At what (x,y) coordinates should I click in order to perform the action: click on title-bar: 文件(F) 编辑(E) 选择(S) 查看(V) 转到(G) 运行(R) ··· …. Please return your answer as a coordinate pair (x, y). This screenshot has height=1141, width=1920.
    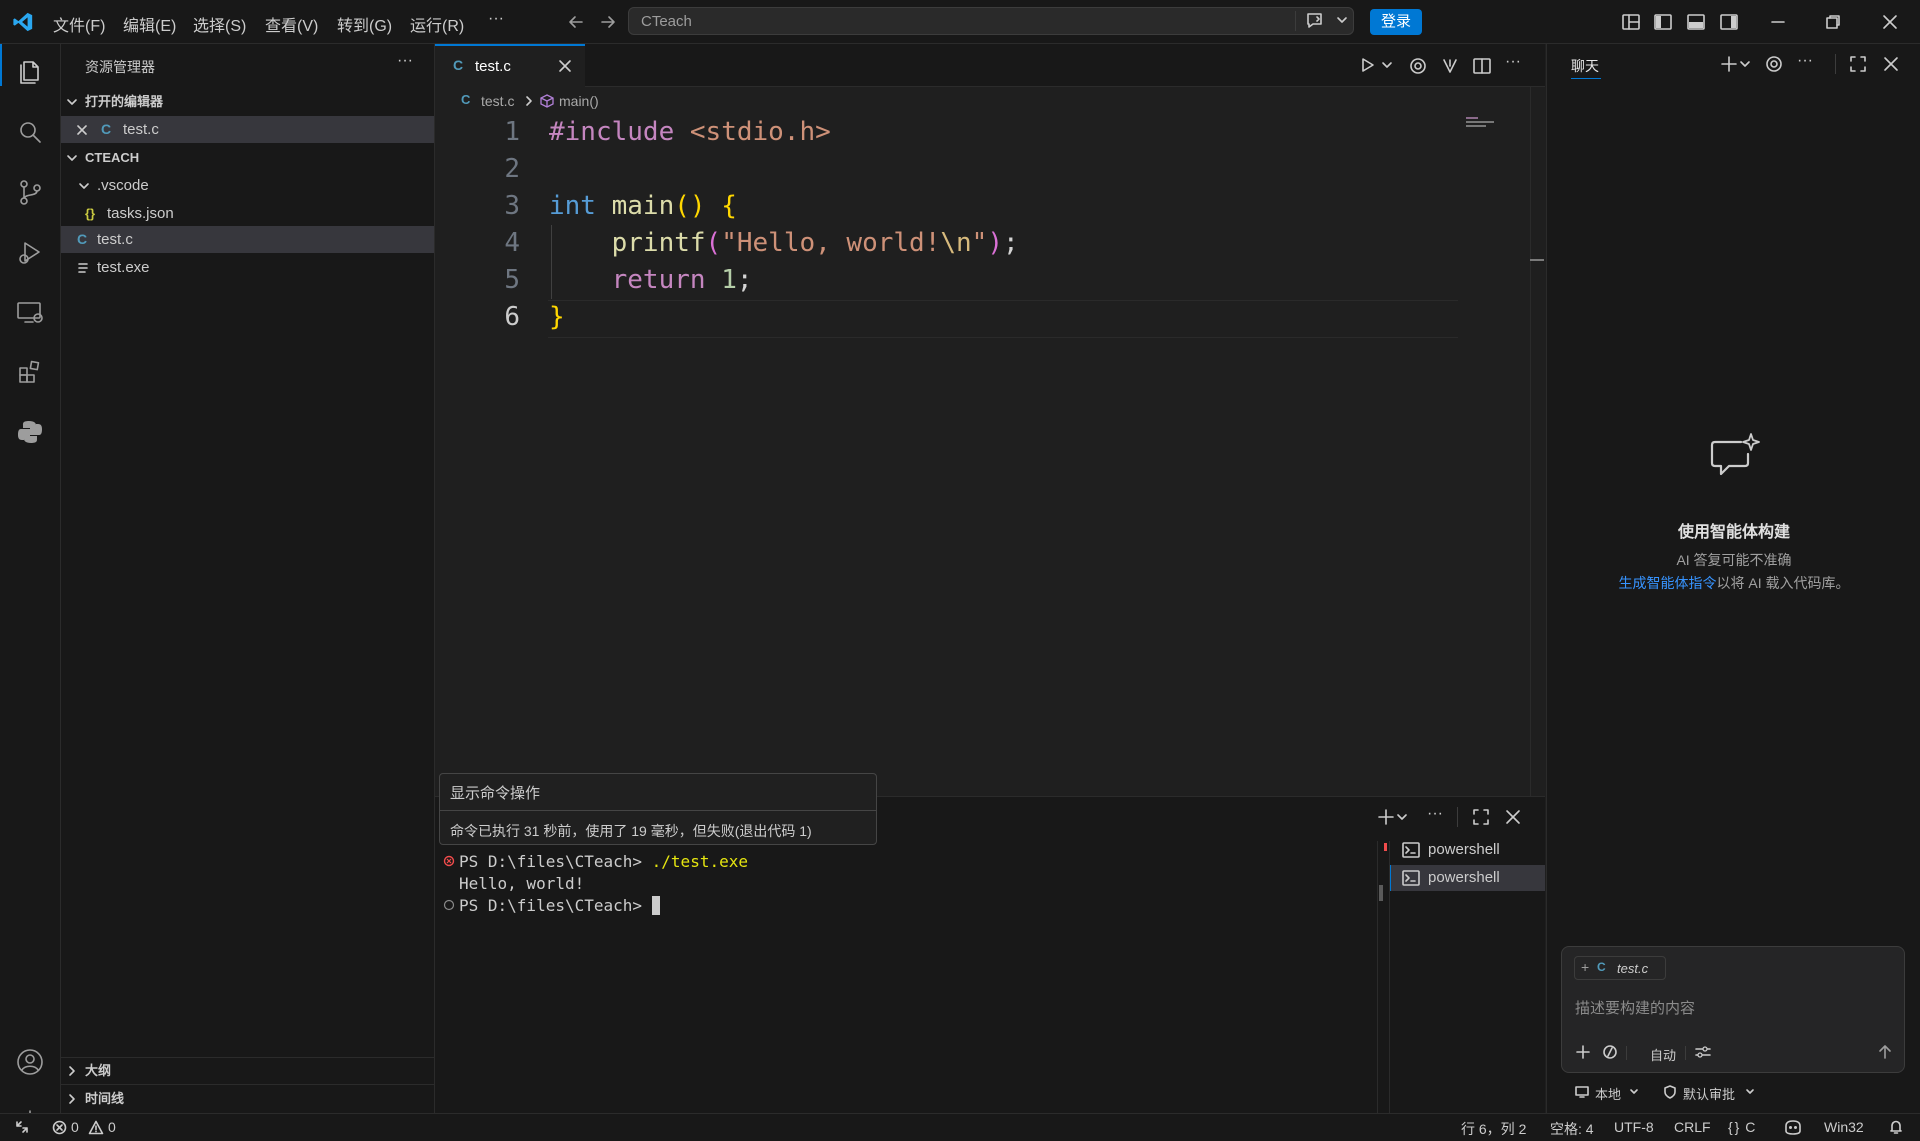
    Looking at the image, I should click on (960, 22).